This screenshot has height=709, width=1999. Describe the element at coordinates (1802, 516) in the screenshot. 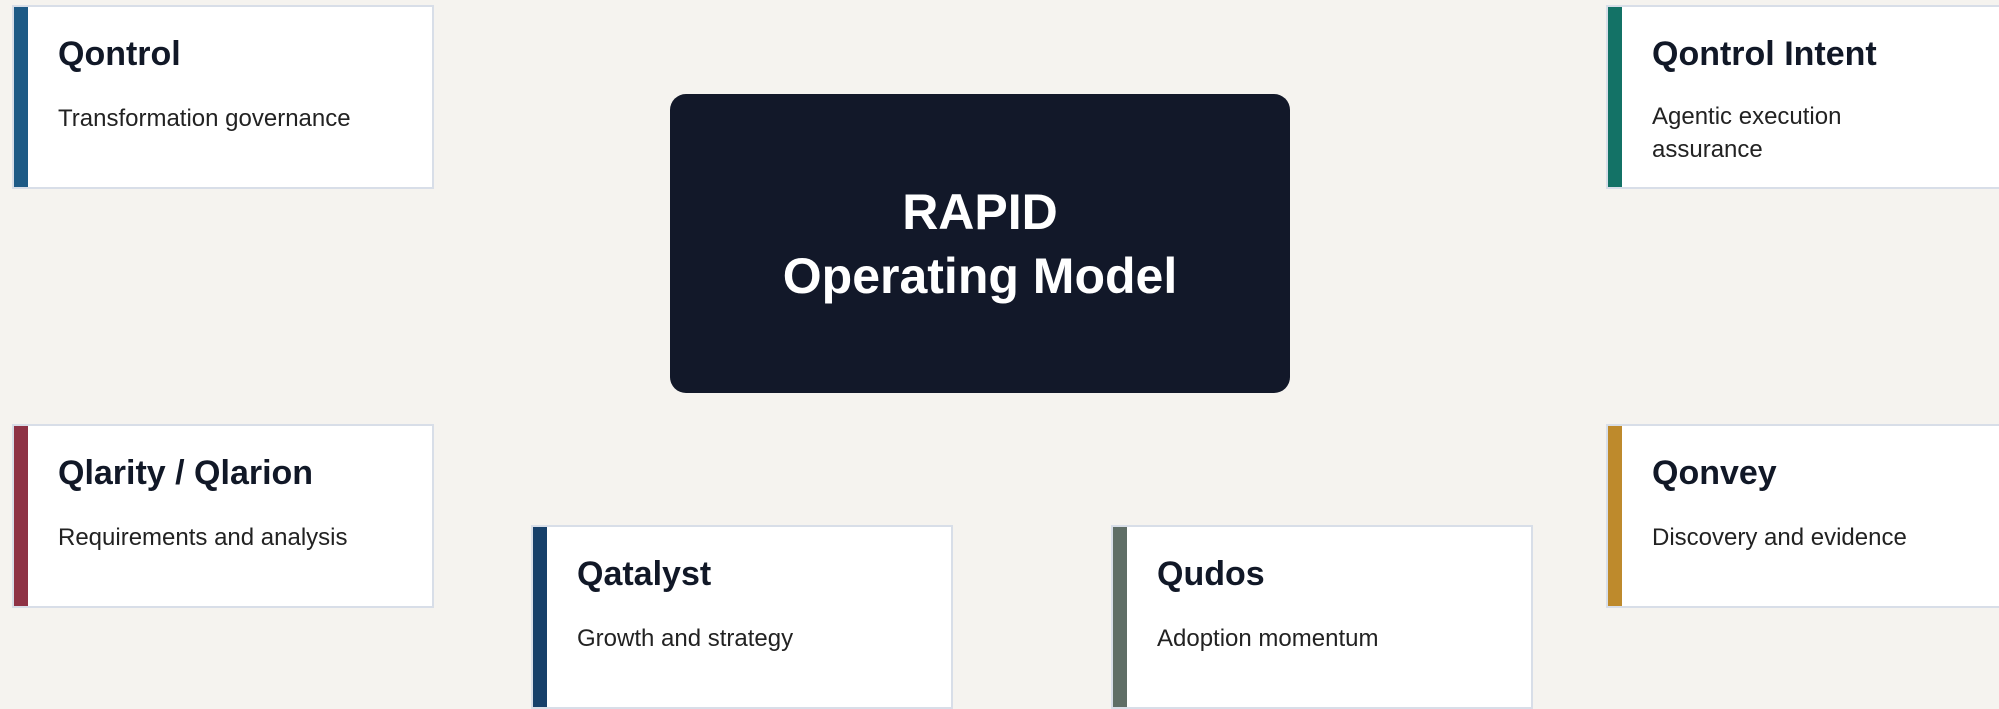

I see `card-qonvey: Qonvey Discovery and evidence` at that location.